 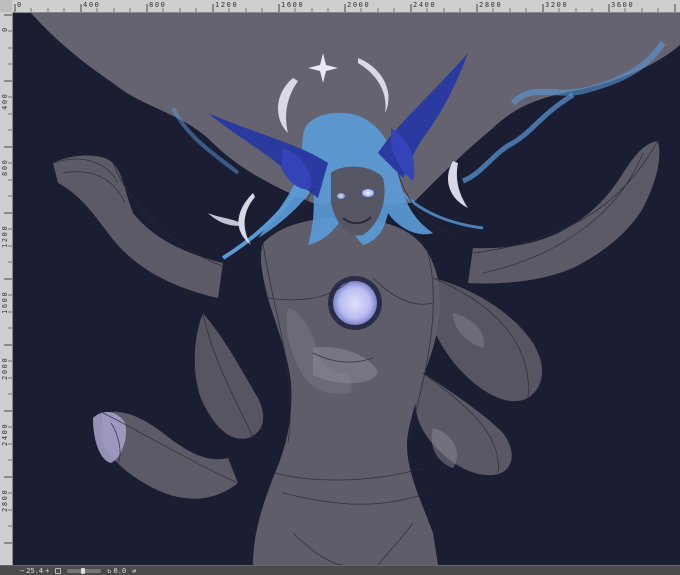 I want to click on ruler-left-label: 1200, so click(x=5, y=236).